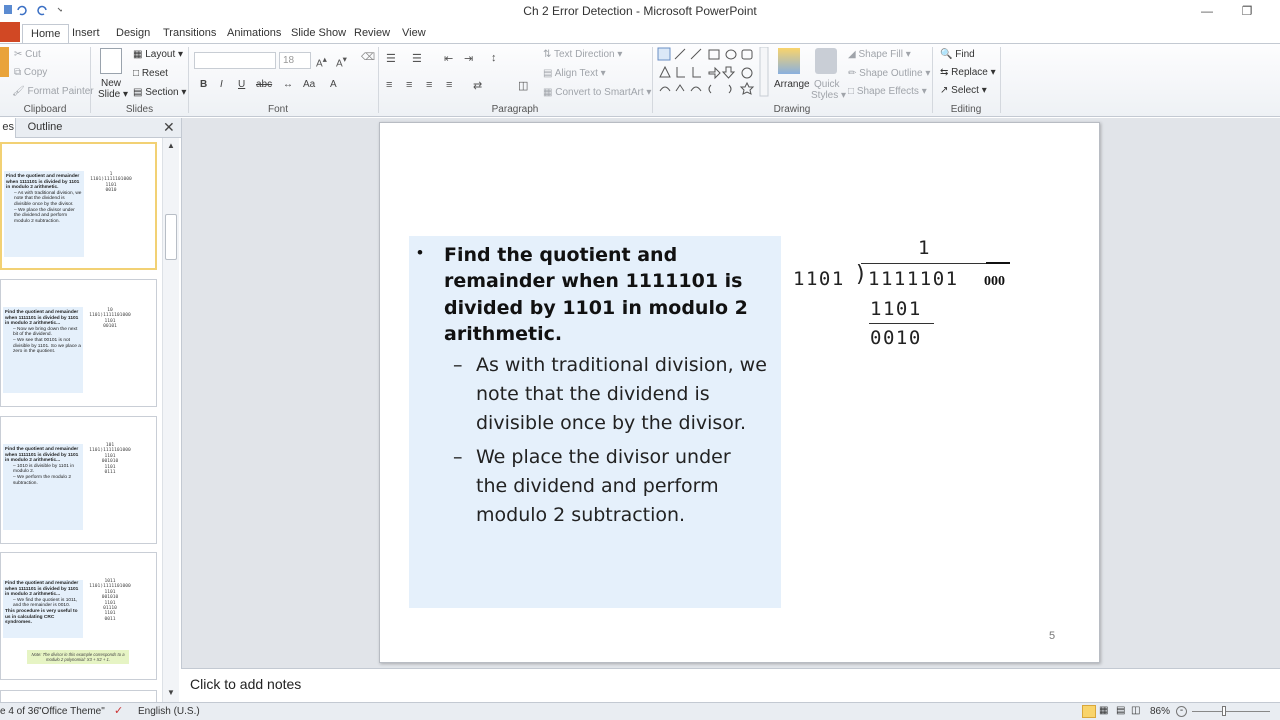 The height and width of the screenshot is (720, 1280). What do you see at coordinates (523, 85) in the screenshot?
I see `columns-icon: ◫` at bounding box center [523, 85].